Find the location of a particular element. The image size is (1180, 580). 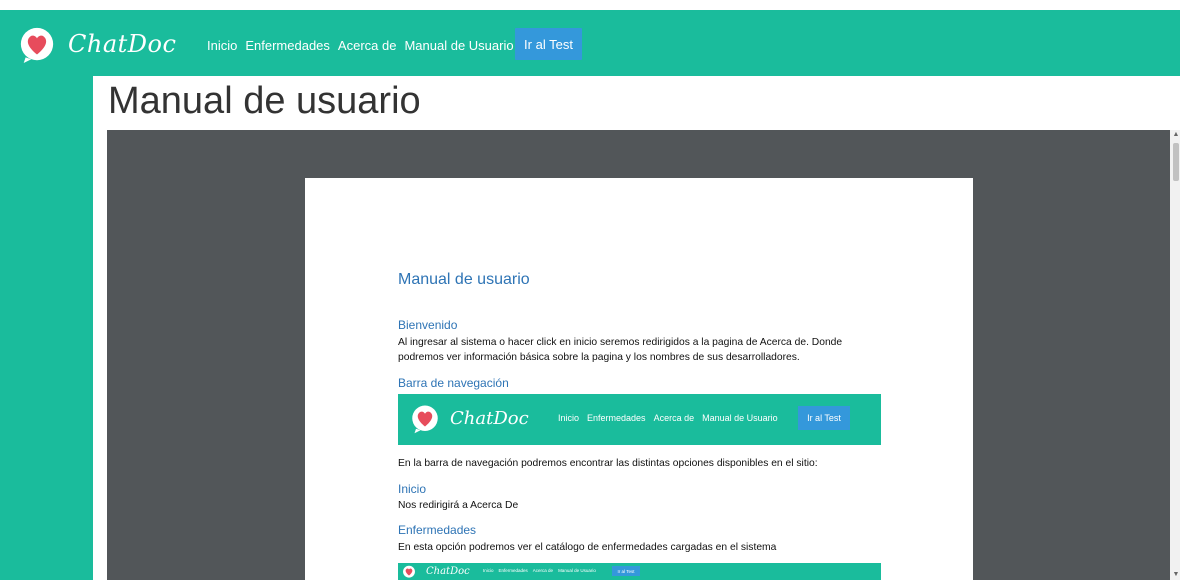

window-top-strip is located at coordinates (590, 5).